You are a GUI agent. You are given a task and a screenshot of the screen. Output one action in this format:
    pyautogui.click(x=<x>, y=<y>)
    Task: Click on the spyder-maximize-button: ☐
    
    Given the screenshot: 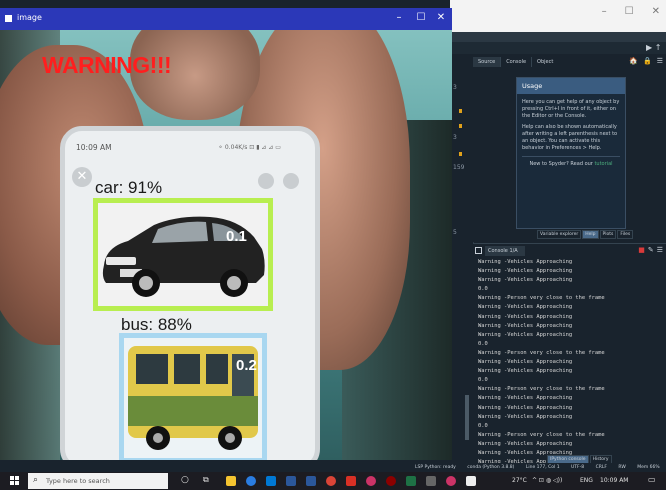 What is the action you would take?
    pyautogui.click(x=629, y=11)
    